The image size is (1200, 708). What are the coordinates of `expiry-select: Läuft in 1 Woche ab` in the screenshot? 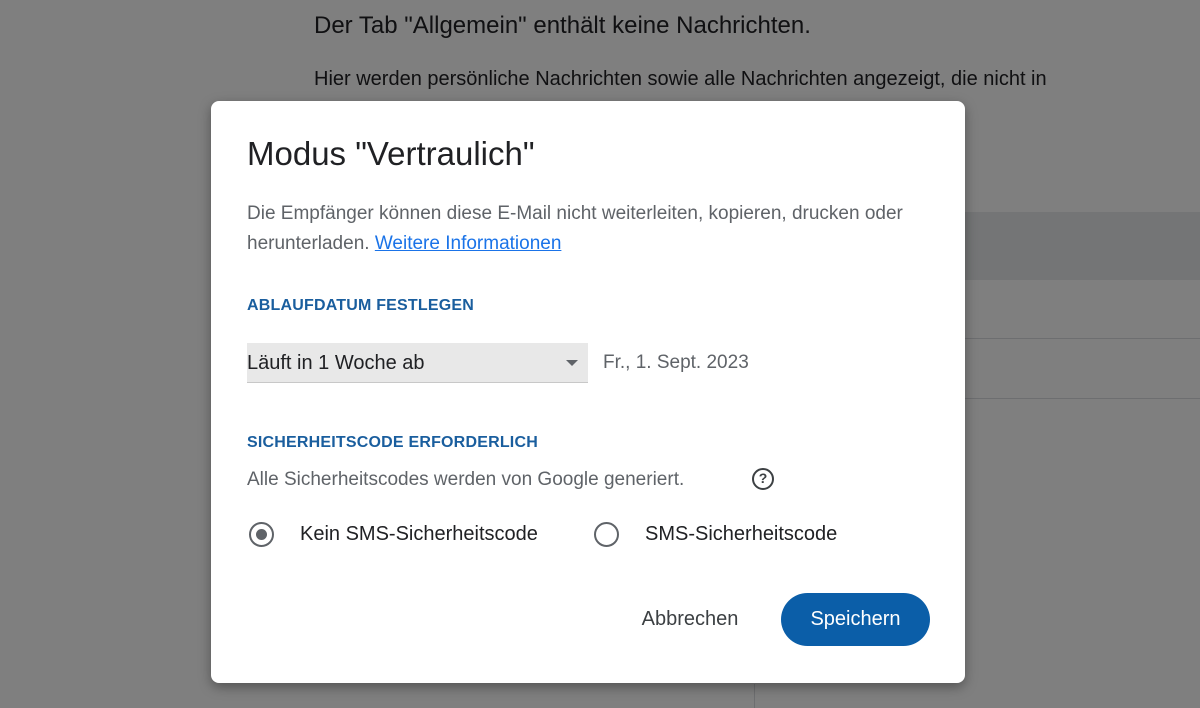 It's located at (417, 363).